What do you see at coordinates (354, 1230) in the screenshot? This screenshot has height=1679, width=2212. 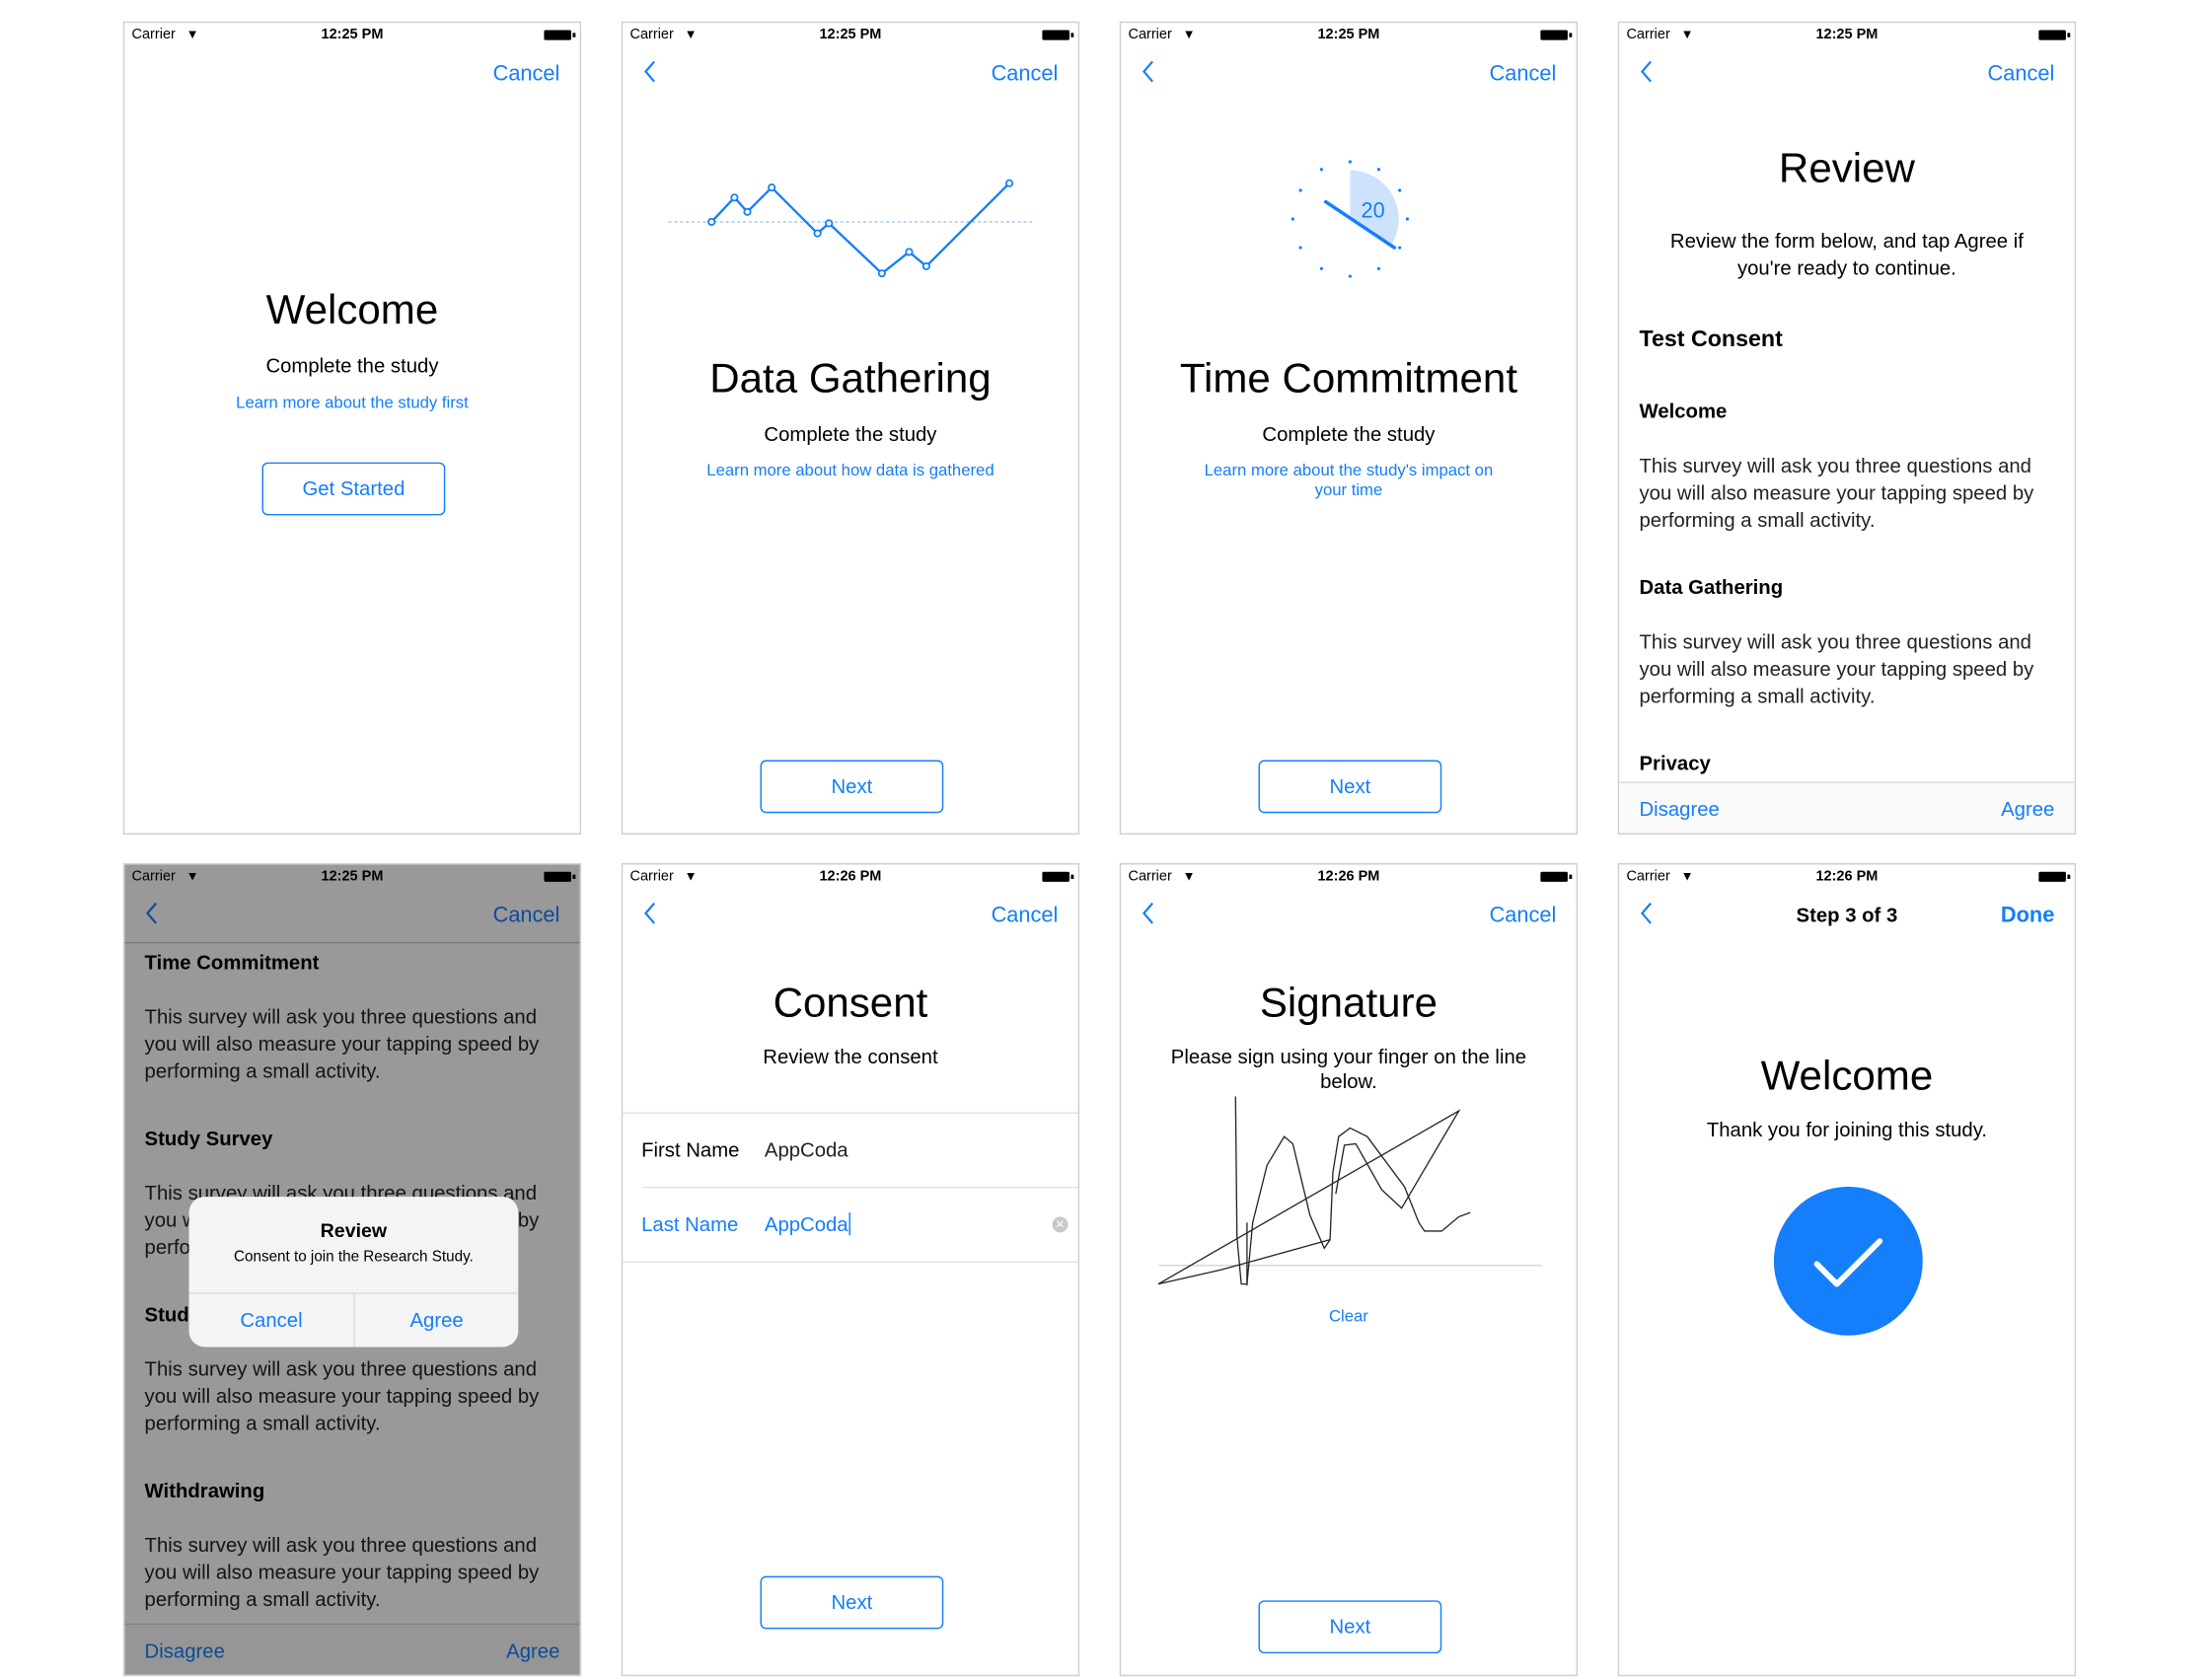 I see `alert-title: Review` at bounding box center [354, 1230].